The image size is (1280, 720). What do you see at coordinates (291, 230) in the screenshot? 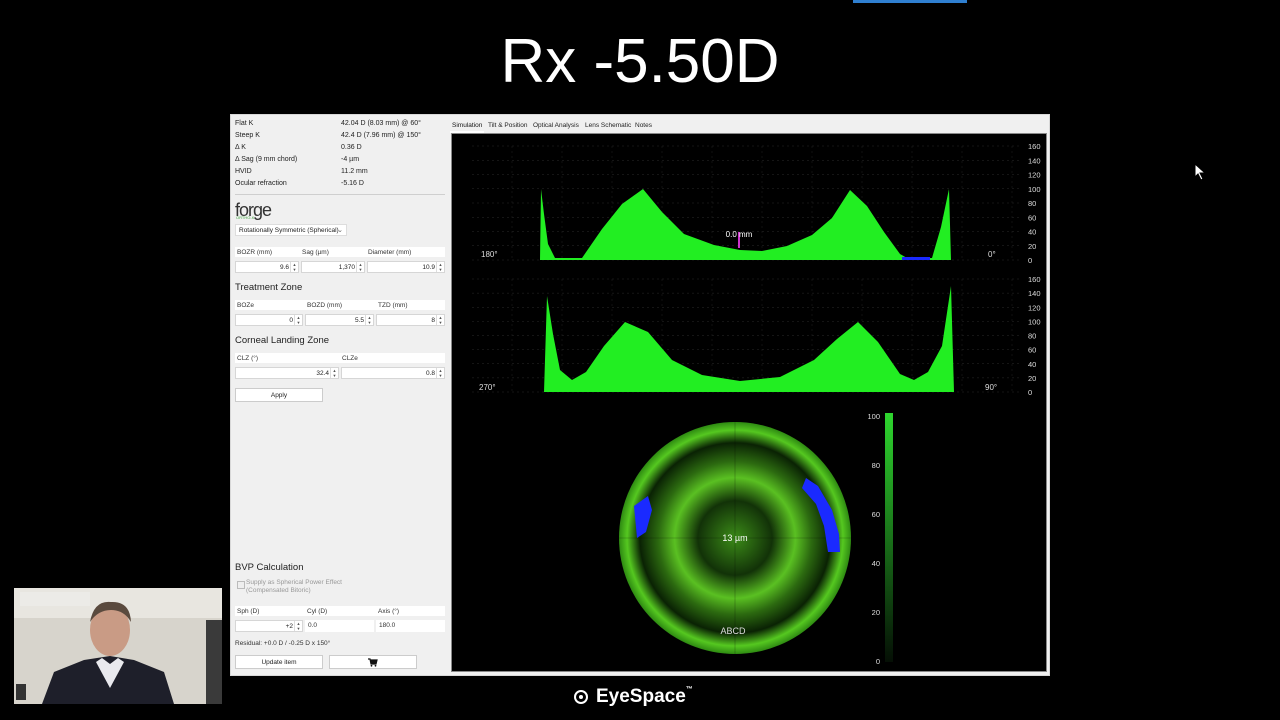
I see `design-type-select: Rotationally Symmetric (Spherical) ⌄` at bounding box center [291, 230].